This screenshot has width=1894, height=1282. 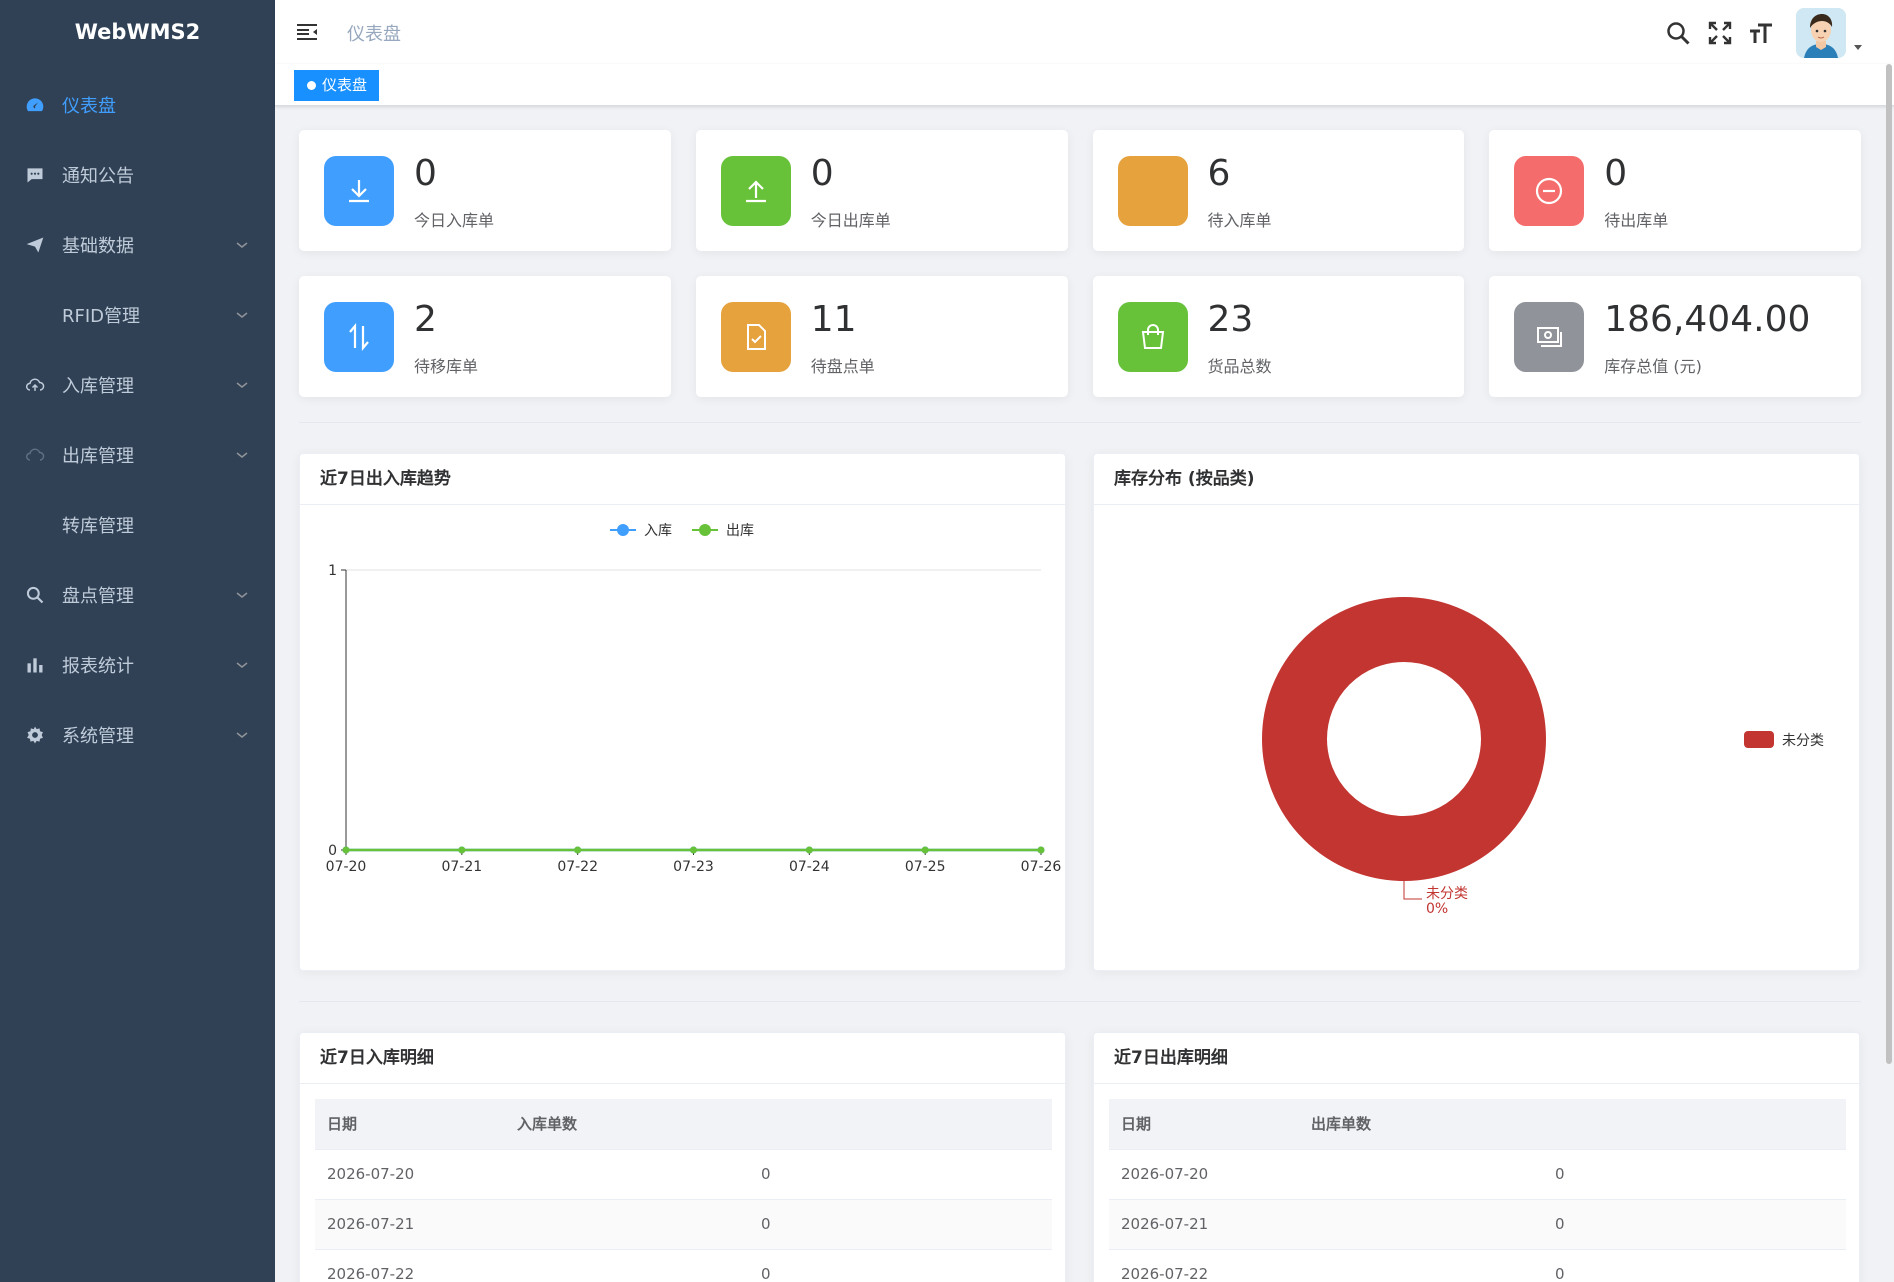 I want to click on x-tick-label: 07-21, so click(x=461, y=867).